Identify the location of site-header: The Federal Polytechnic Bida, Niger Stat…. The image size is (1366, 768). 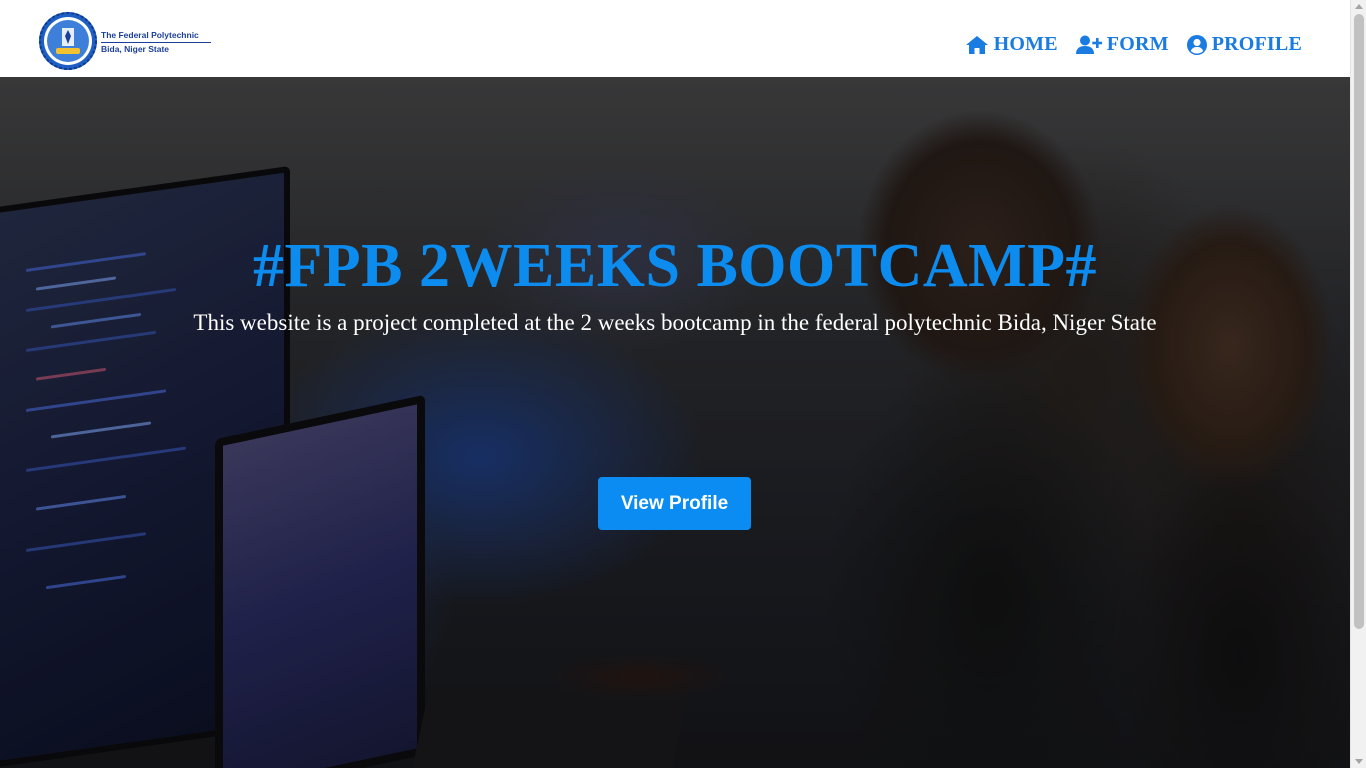
(675, 38).